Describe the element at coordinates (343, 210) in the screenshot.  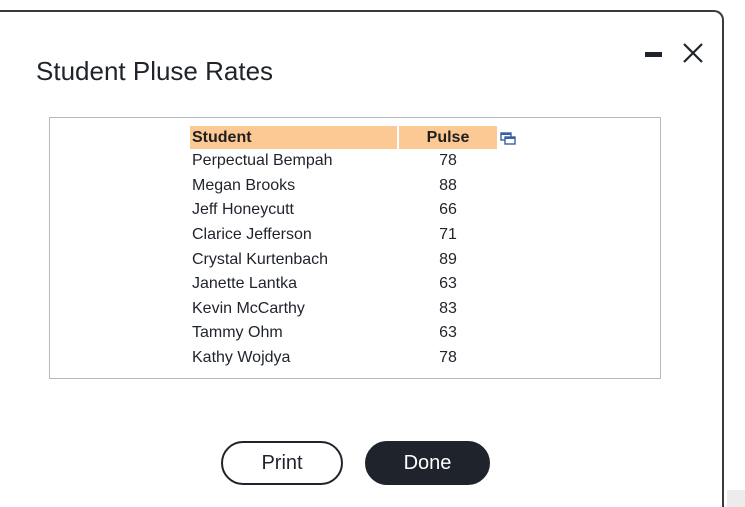
I see `table-row: Jeff Honeycutt 66` at that location.